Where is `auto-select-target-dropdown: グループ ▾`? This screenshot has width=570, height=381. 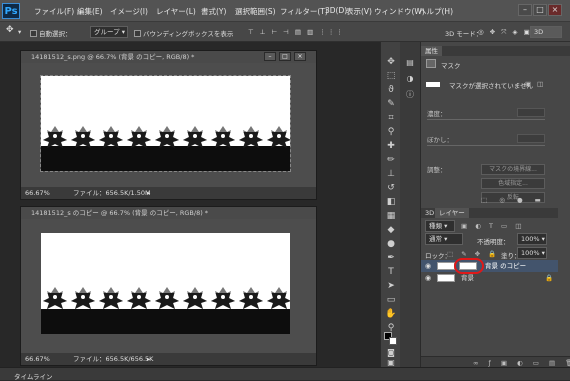 auto-select-target-dropdown: グループ ▾ is located at coordinates (109, 32).